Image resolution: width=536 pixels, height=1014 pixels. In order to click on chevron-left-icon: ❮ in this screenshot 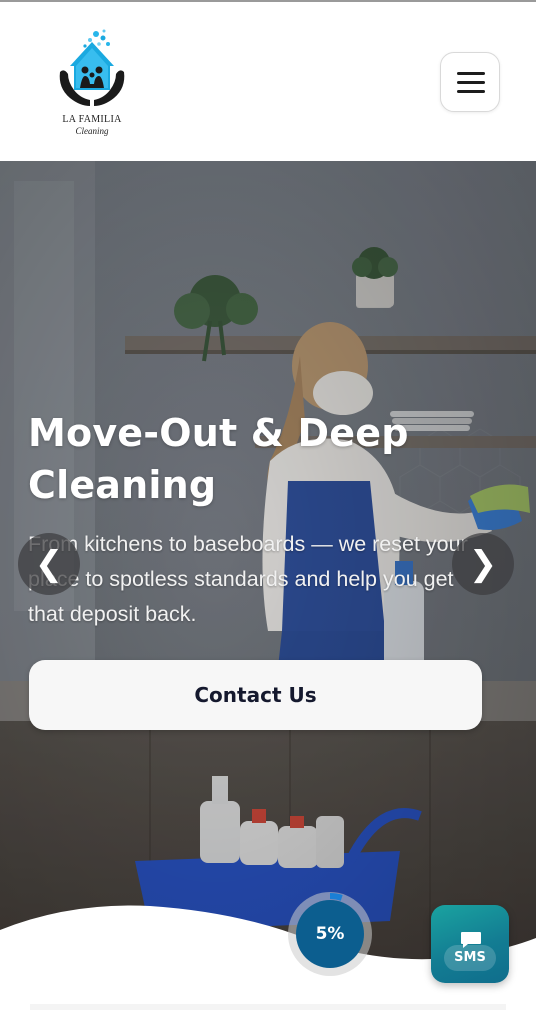, I will do `click(49, 564)`.